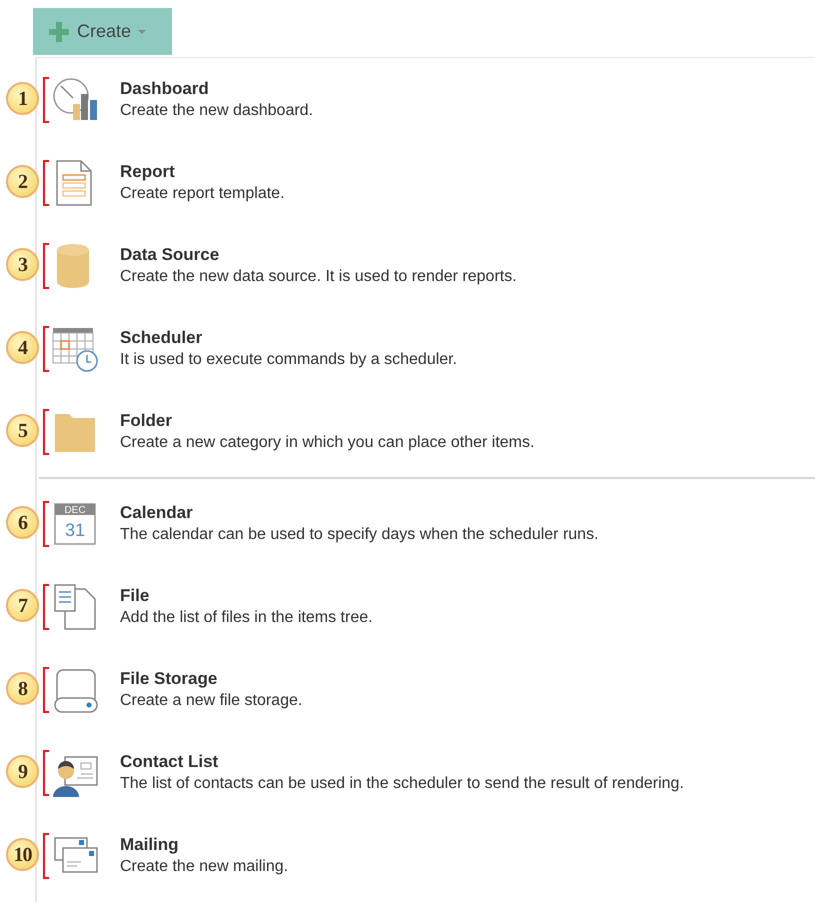  What do you see at coordinates (148, 171) in the screenshot?
I see `item-title: Report` at bounding box center [148, 171].